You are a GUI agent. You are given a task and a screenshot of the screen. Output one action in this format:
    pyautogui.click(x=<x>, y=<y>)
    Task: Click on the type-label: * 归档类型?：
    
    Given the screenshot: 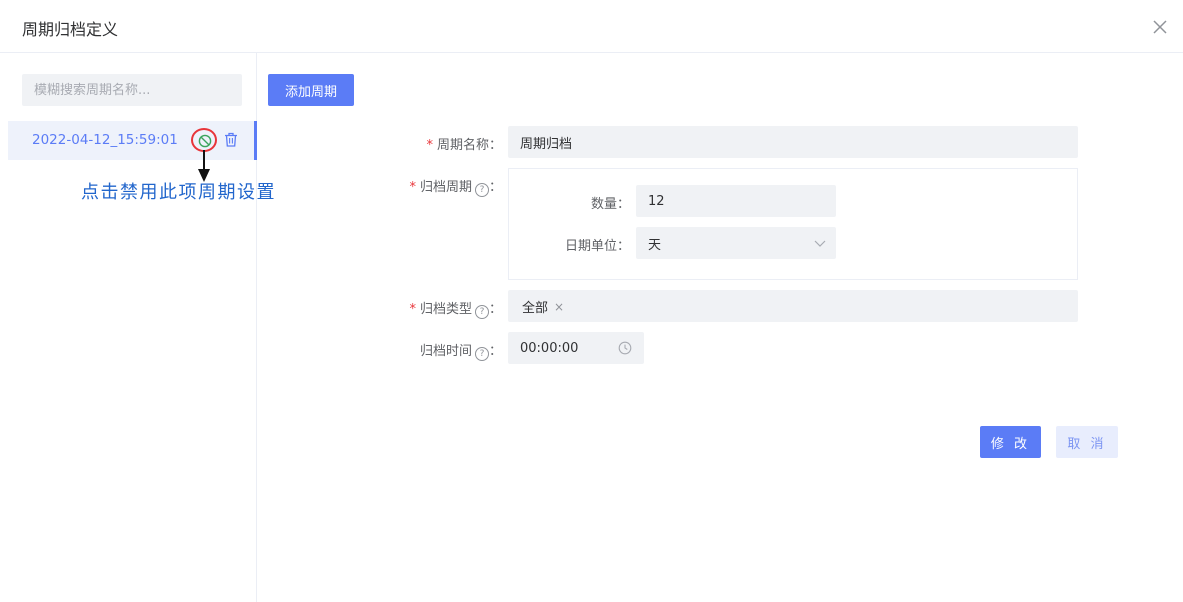 What is the action you would take?
    pyautogui.click(x=455, y=310)
    